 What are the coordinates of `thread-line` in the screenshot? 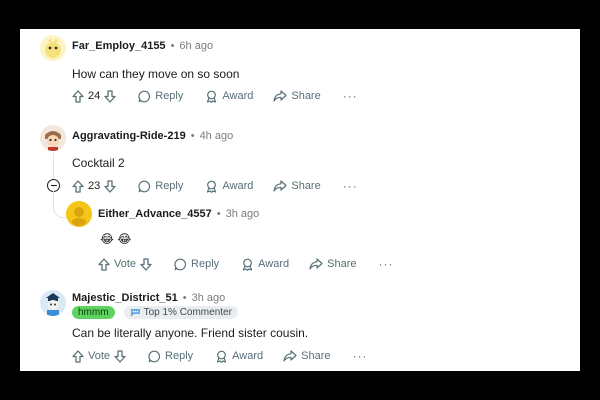 It's located at (53, 166).